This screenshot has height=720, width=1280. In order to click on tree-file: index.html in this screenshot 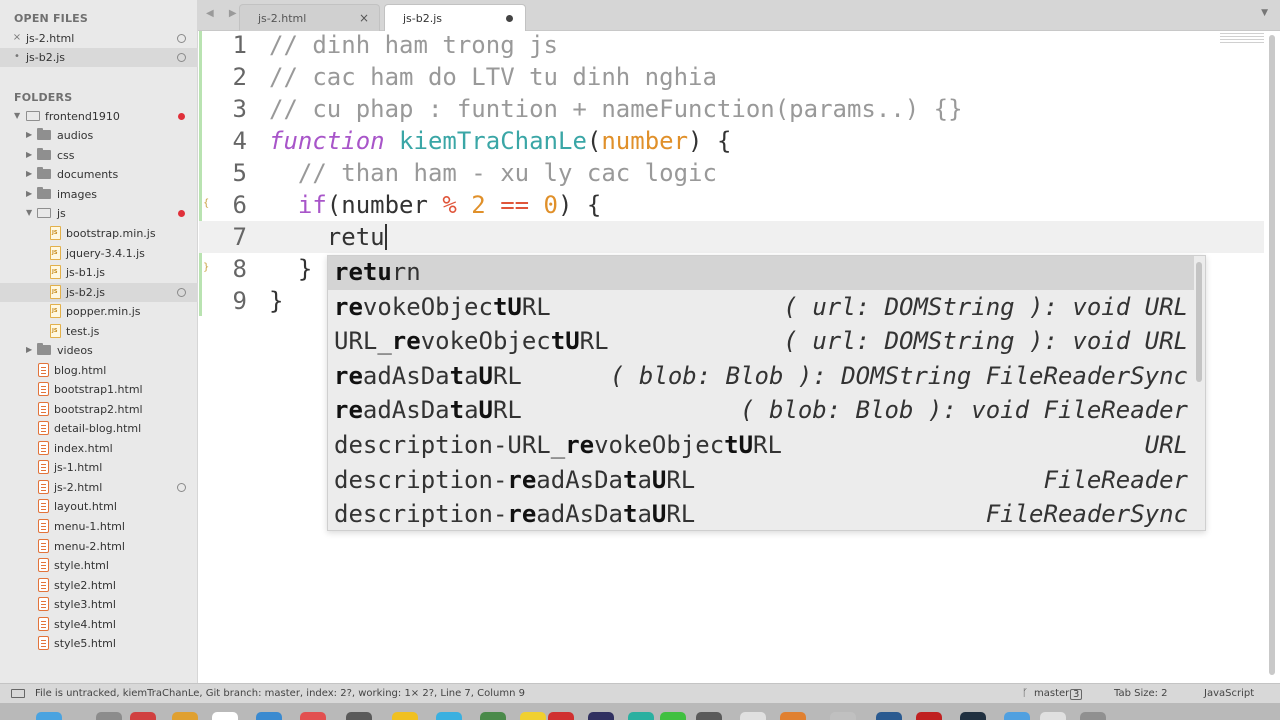, I will do `click(99, 448)`.